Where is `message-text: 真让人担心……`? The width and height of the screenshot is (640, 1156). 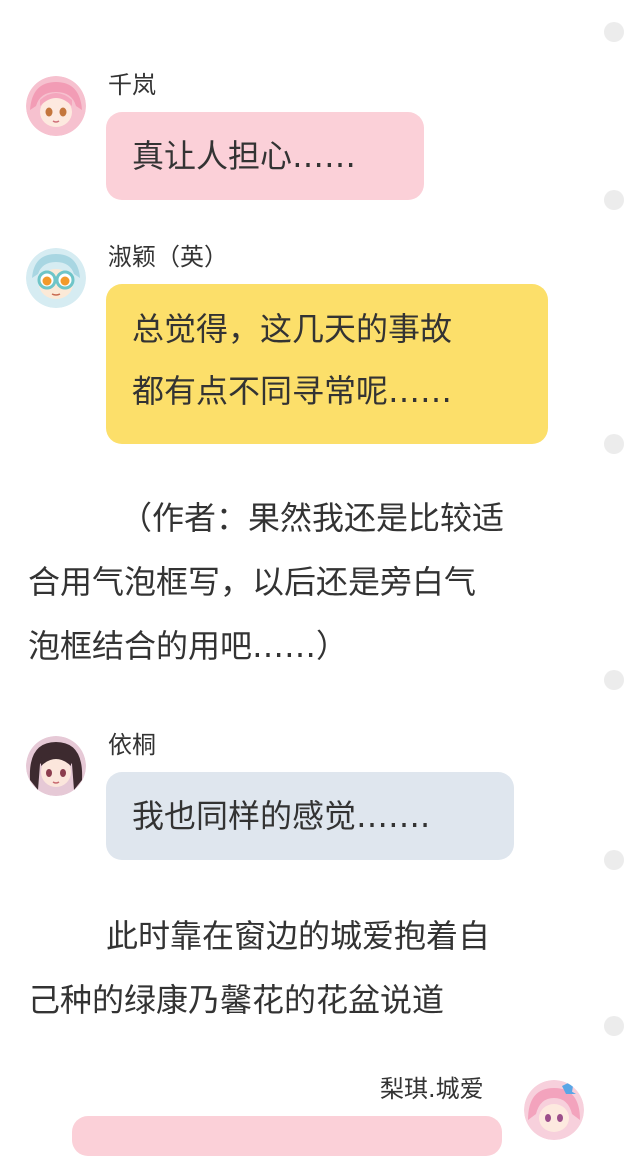 message-text: 真让人担心…… is located at coordinates (244, 156).